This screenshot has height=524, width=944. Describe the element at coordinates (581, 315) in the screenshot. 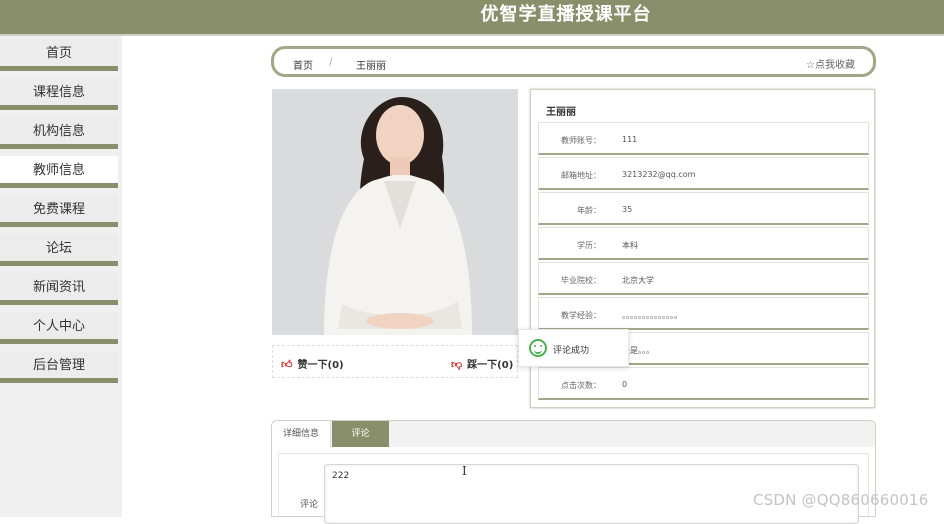

I see `info-label: 教学经验：` at that location.